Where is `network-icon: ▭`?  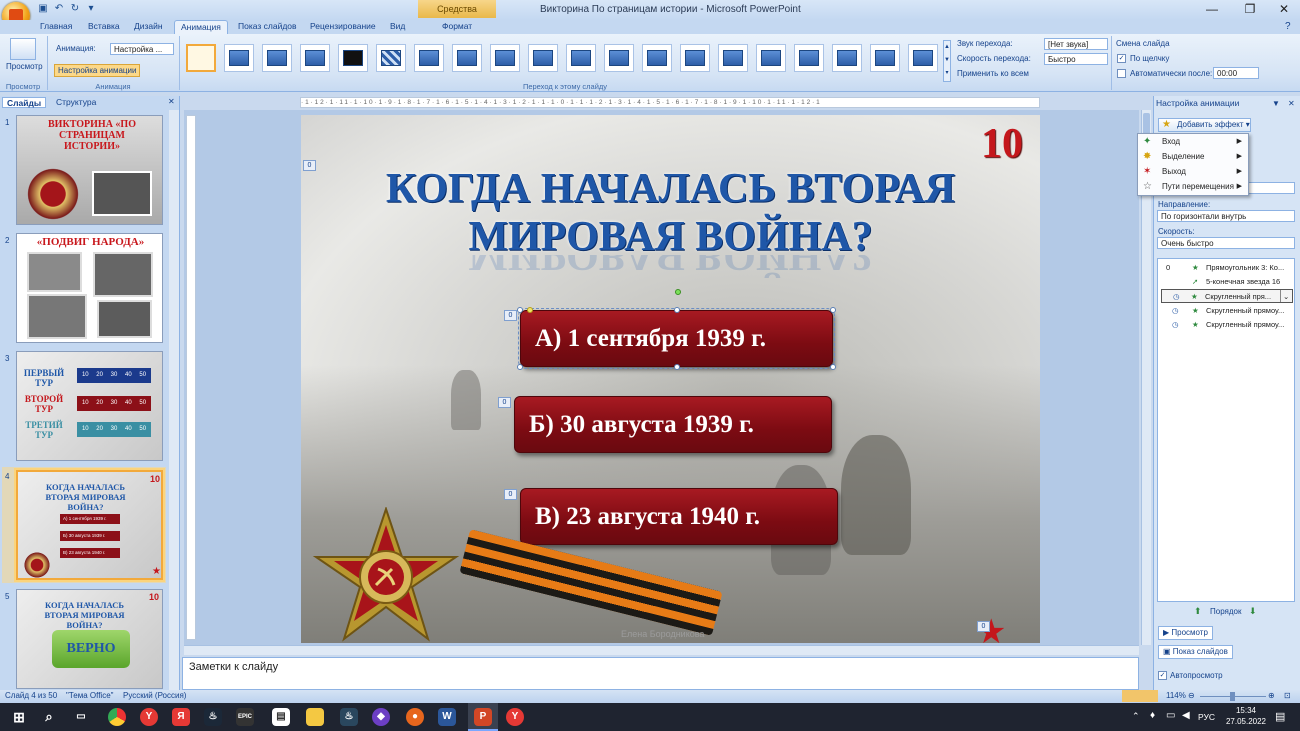 network-icon: ▭ is located at coordinates (1170, 715).